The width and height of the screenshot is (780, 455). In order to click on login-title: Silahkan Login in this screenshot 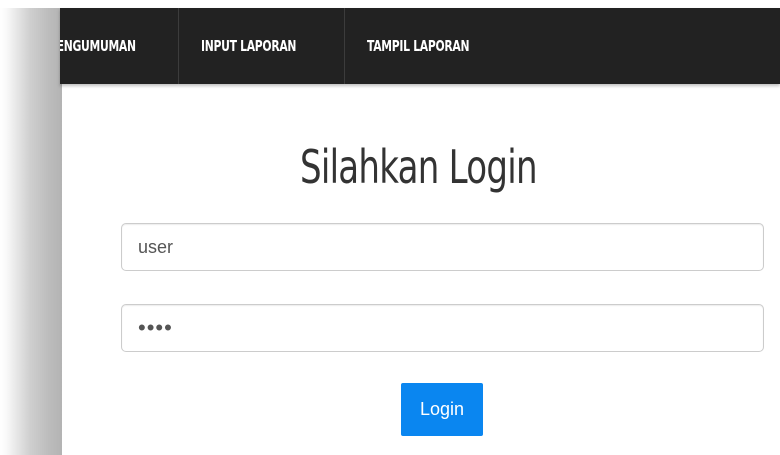, I will do `click(419, 167)`.